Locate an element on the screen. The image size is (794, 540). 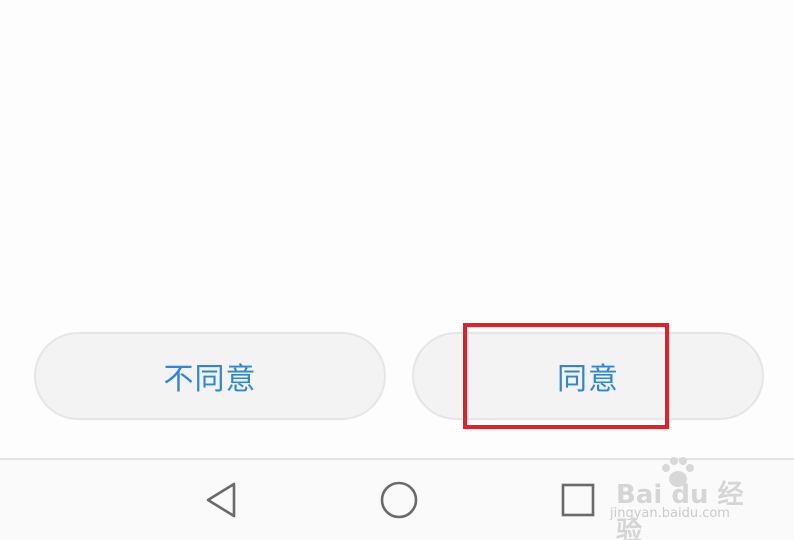
disagree-button-label: 不同意 is located at coordinates (210, 379).